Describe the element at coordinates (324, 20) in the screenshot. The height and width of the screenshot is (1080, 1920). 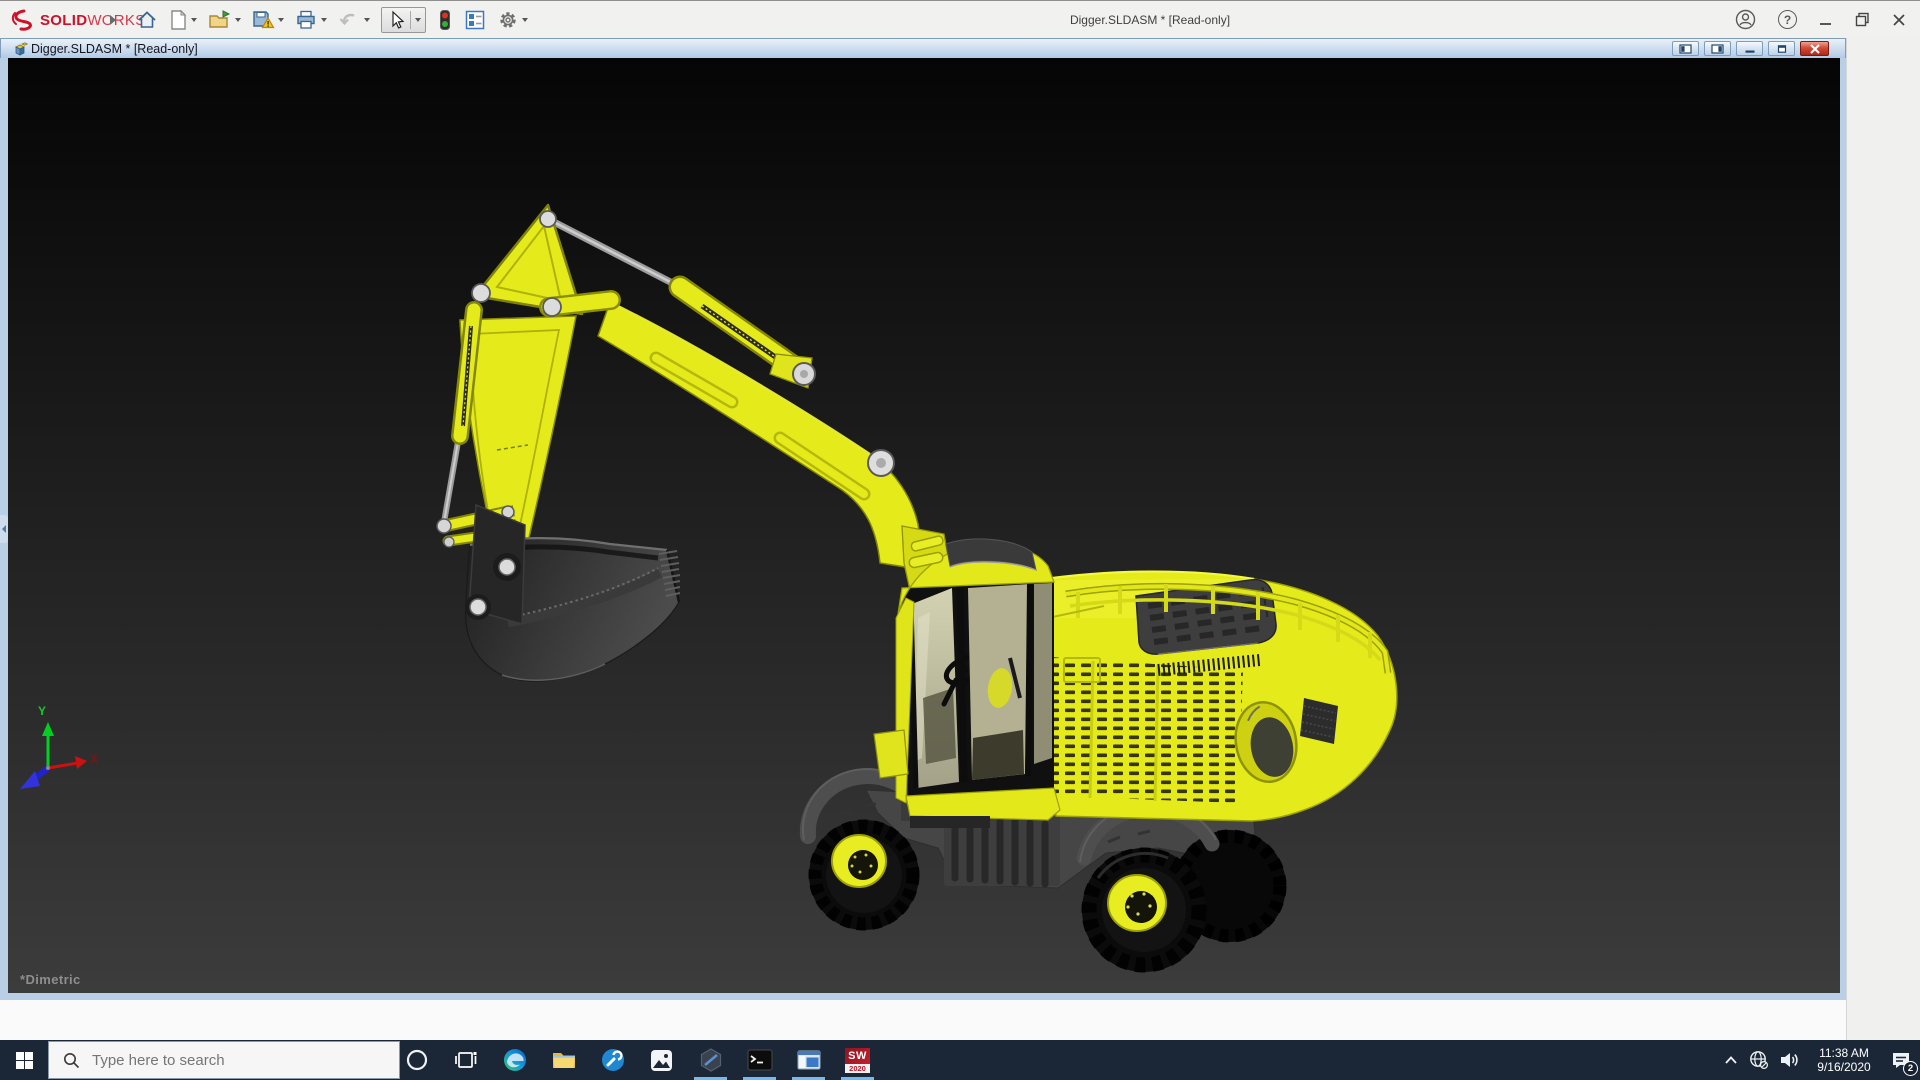
I see `print-dropdown` at that location.